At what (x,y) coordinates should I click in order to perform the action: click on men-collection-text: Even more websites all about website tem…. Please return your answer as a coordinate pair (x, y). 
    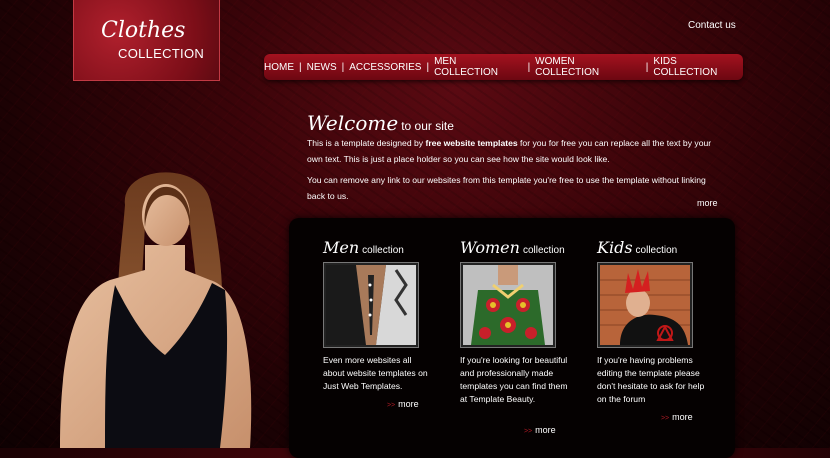
    Looking at the image, I should click on (375, 373).